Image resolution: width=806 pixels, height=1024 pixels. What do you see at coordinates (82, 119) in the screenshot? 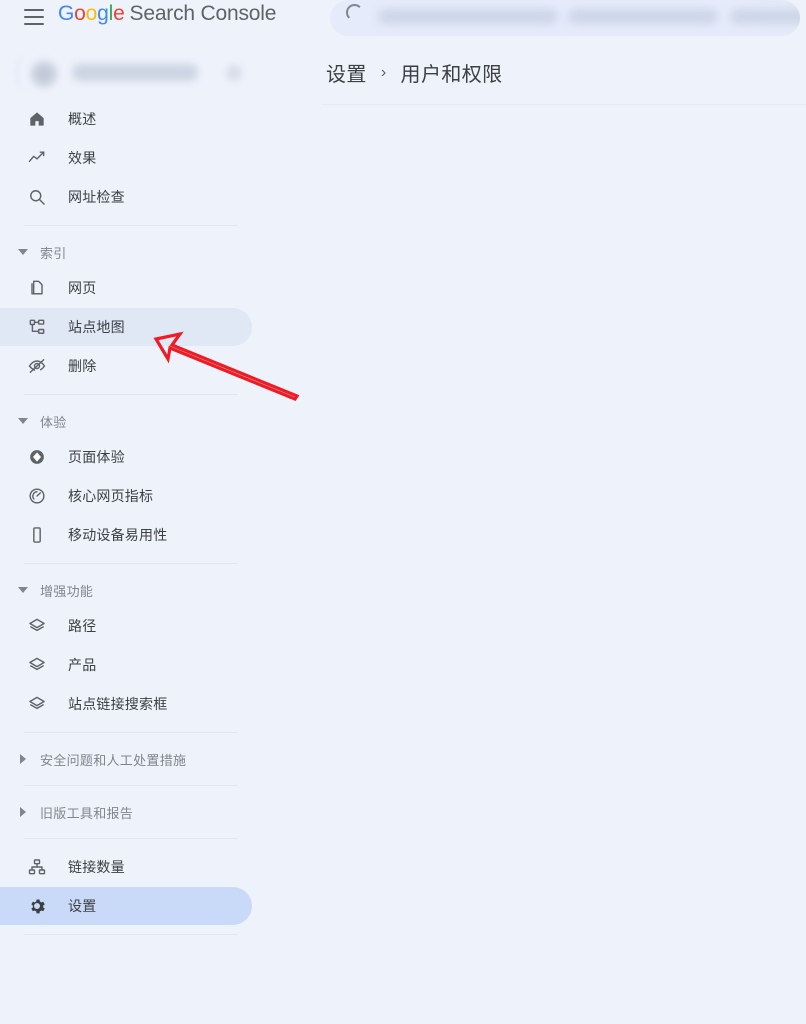
I see `sidebar-item-overview-label: 概述` at bounding box center [82, 119].